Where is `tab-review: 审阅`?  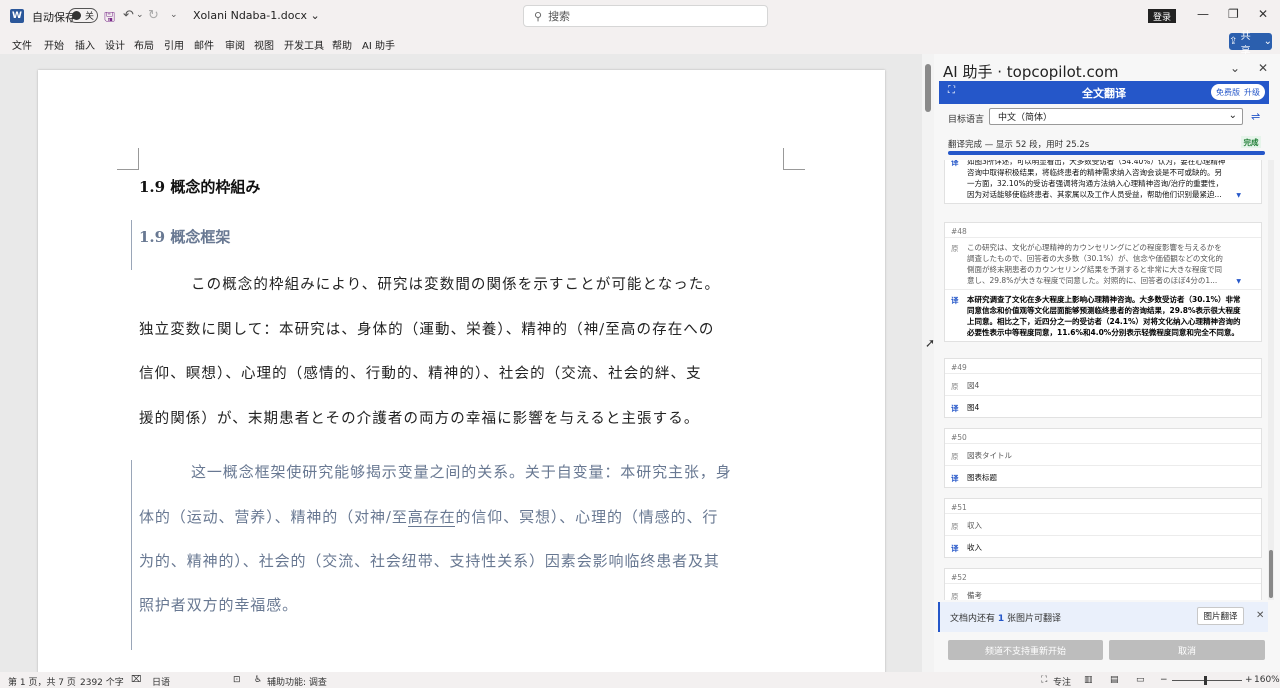
tab-review: 审阅 is located at coordinates (235, 44).